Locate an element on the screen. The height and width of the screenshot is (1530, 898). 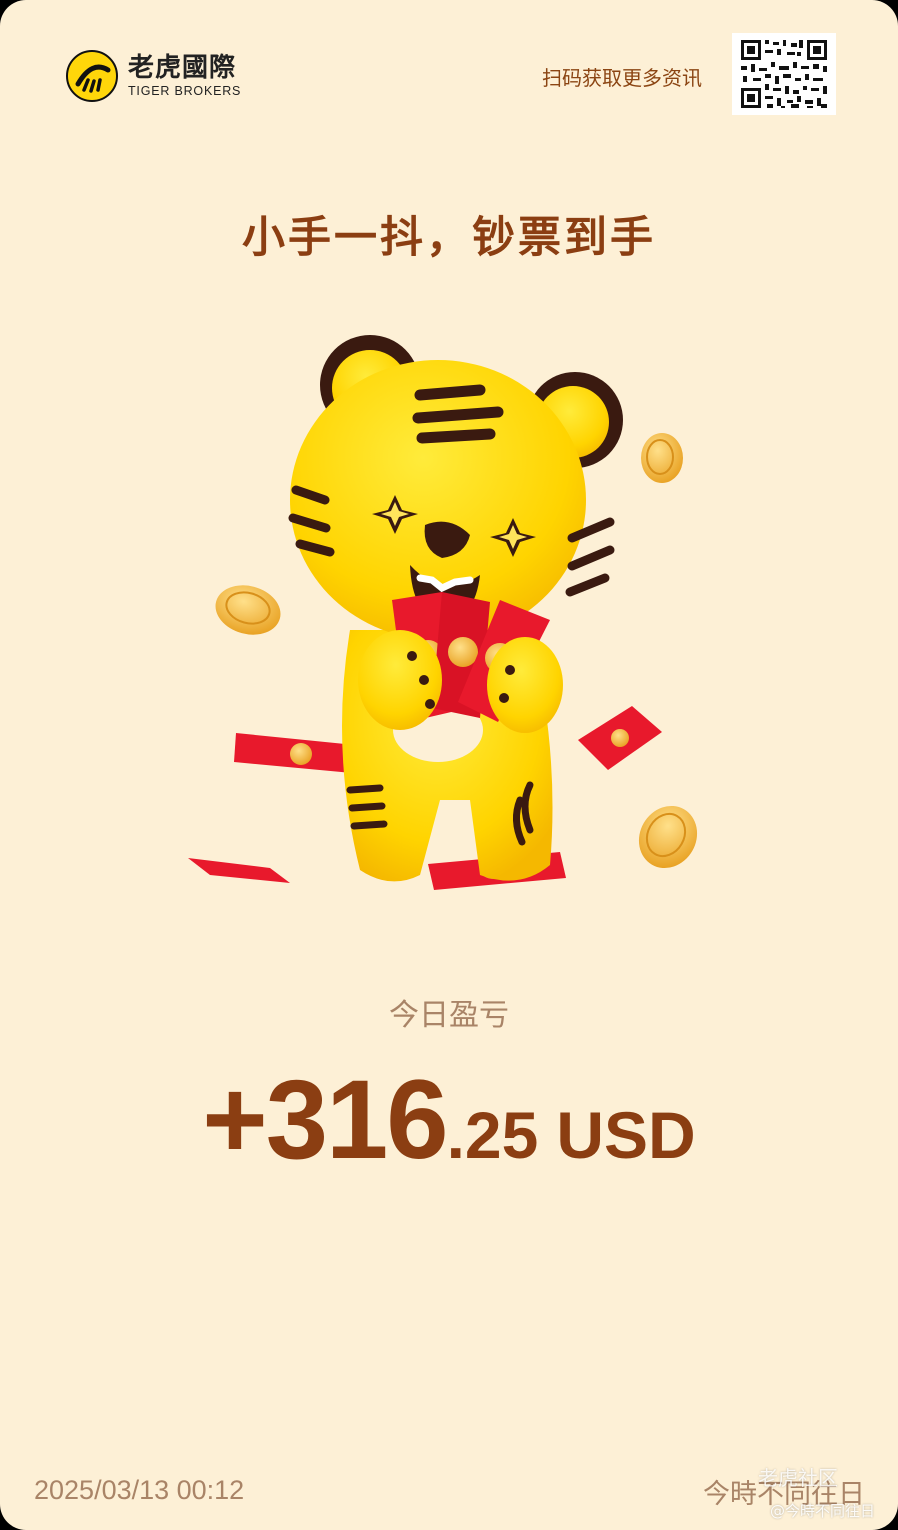
pnl-value: +316.25 USD is located at coordinates (449, 1119).